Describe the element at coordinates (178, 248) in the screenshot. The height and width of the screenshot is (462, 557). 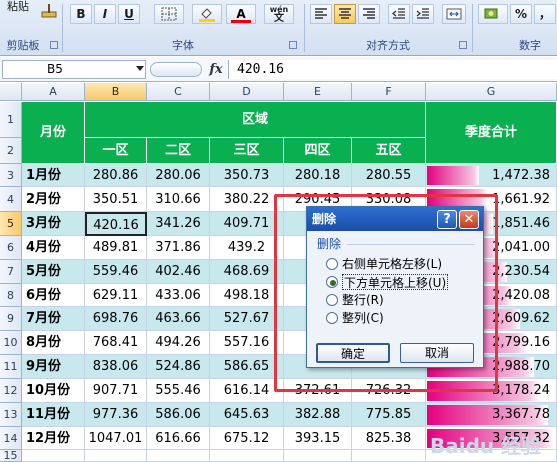
I see `data-cell: 371.86` at that location.